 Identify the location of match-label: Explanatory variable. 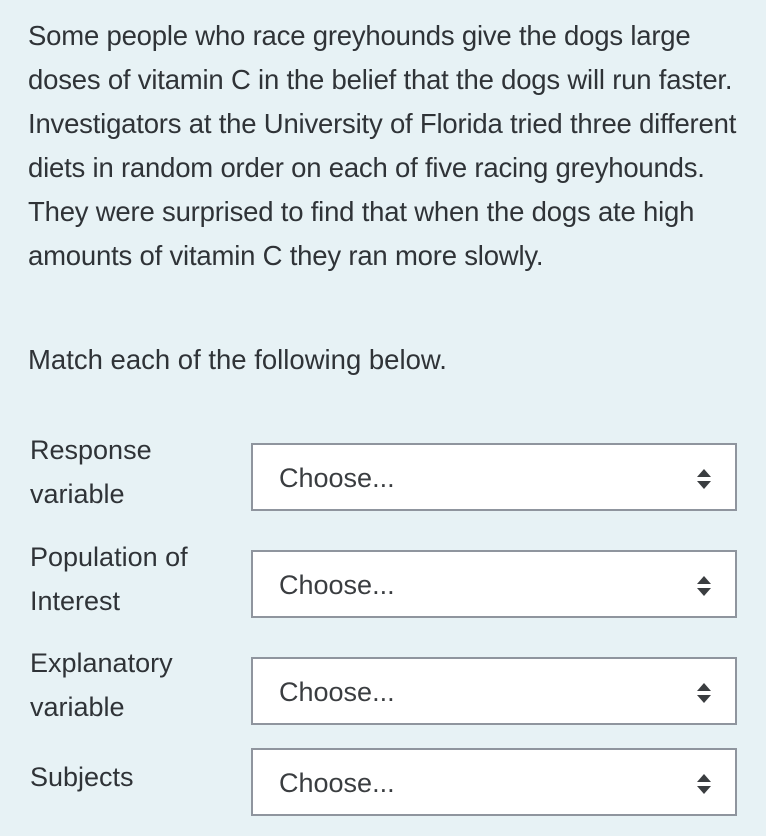
(101, 685).